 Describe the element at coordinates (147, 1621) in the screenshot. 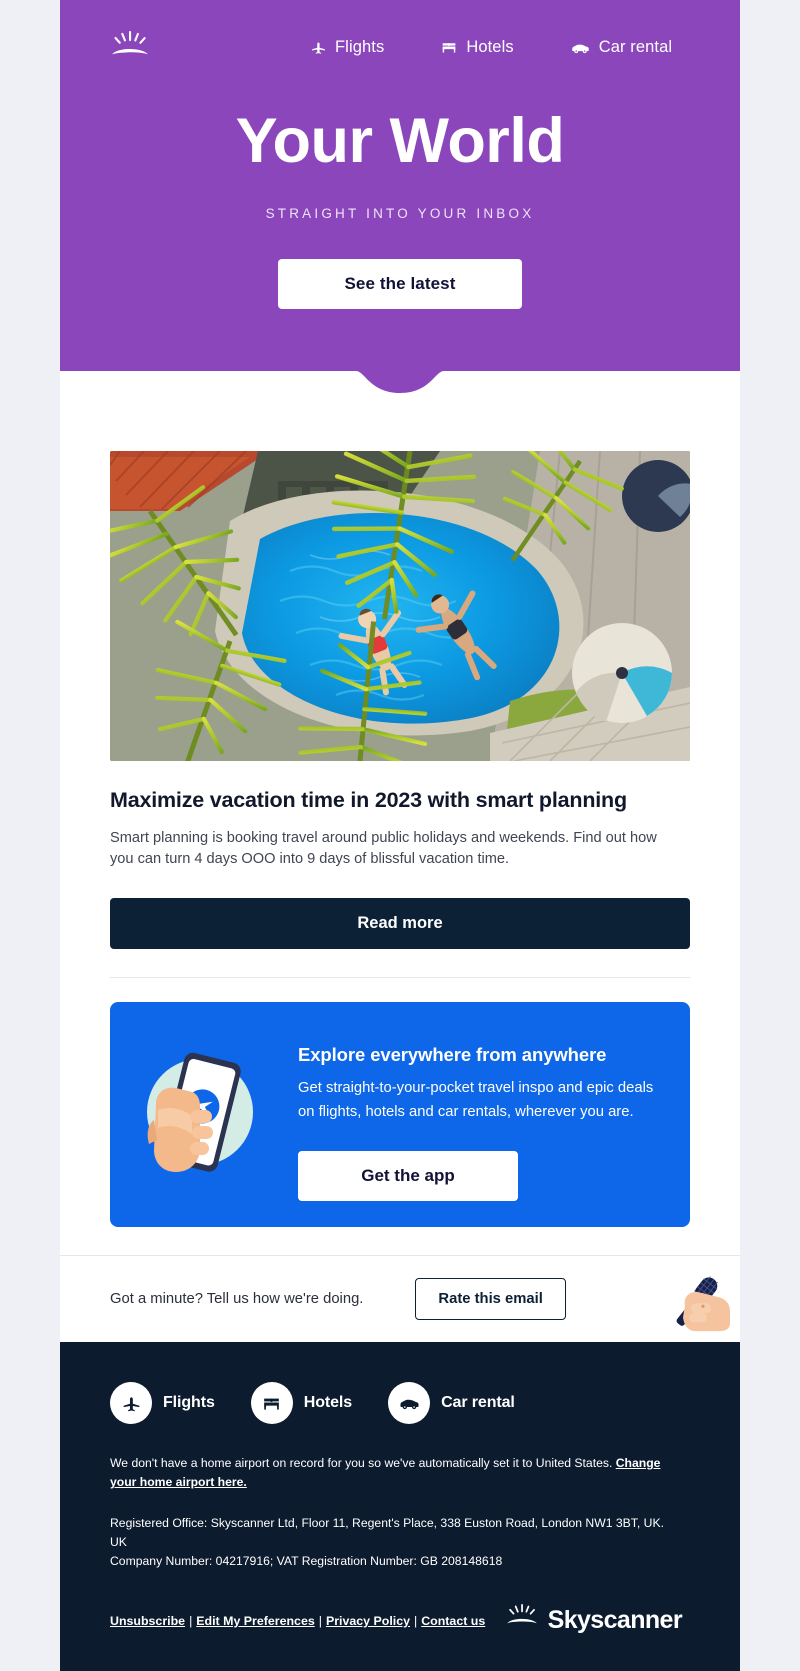

I see `unsubscribe-link: Unsubscribe` at that location.